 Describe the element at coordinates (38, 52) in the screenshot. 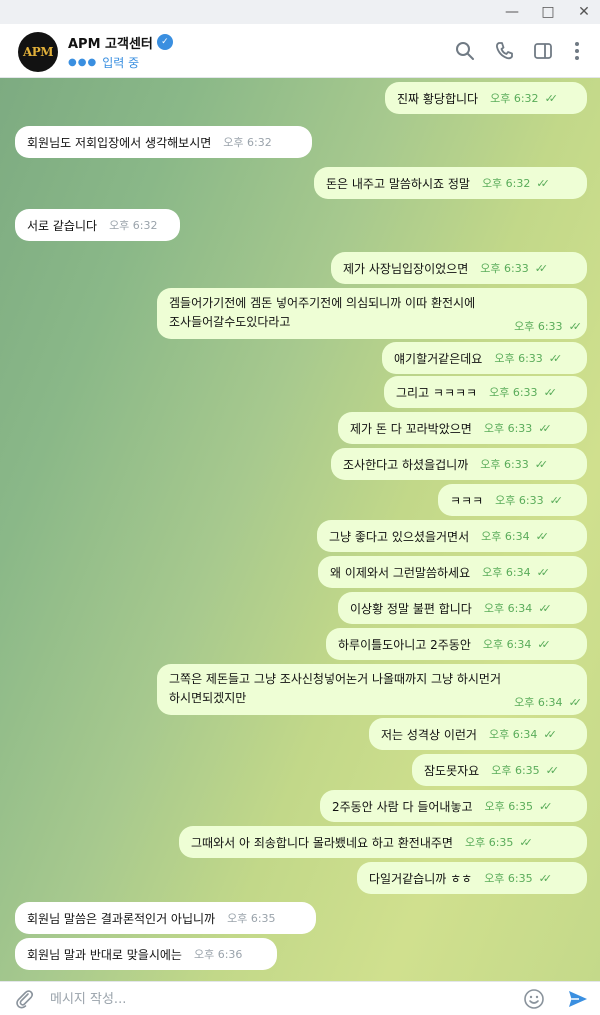

I see `avatar: APM` at that location.